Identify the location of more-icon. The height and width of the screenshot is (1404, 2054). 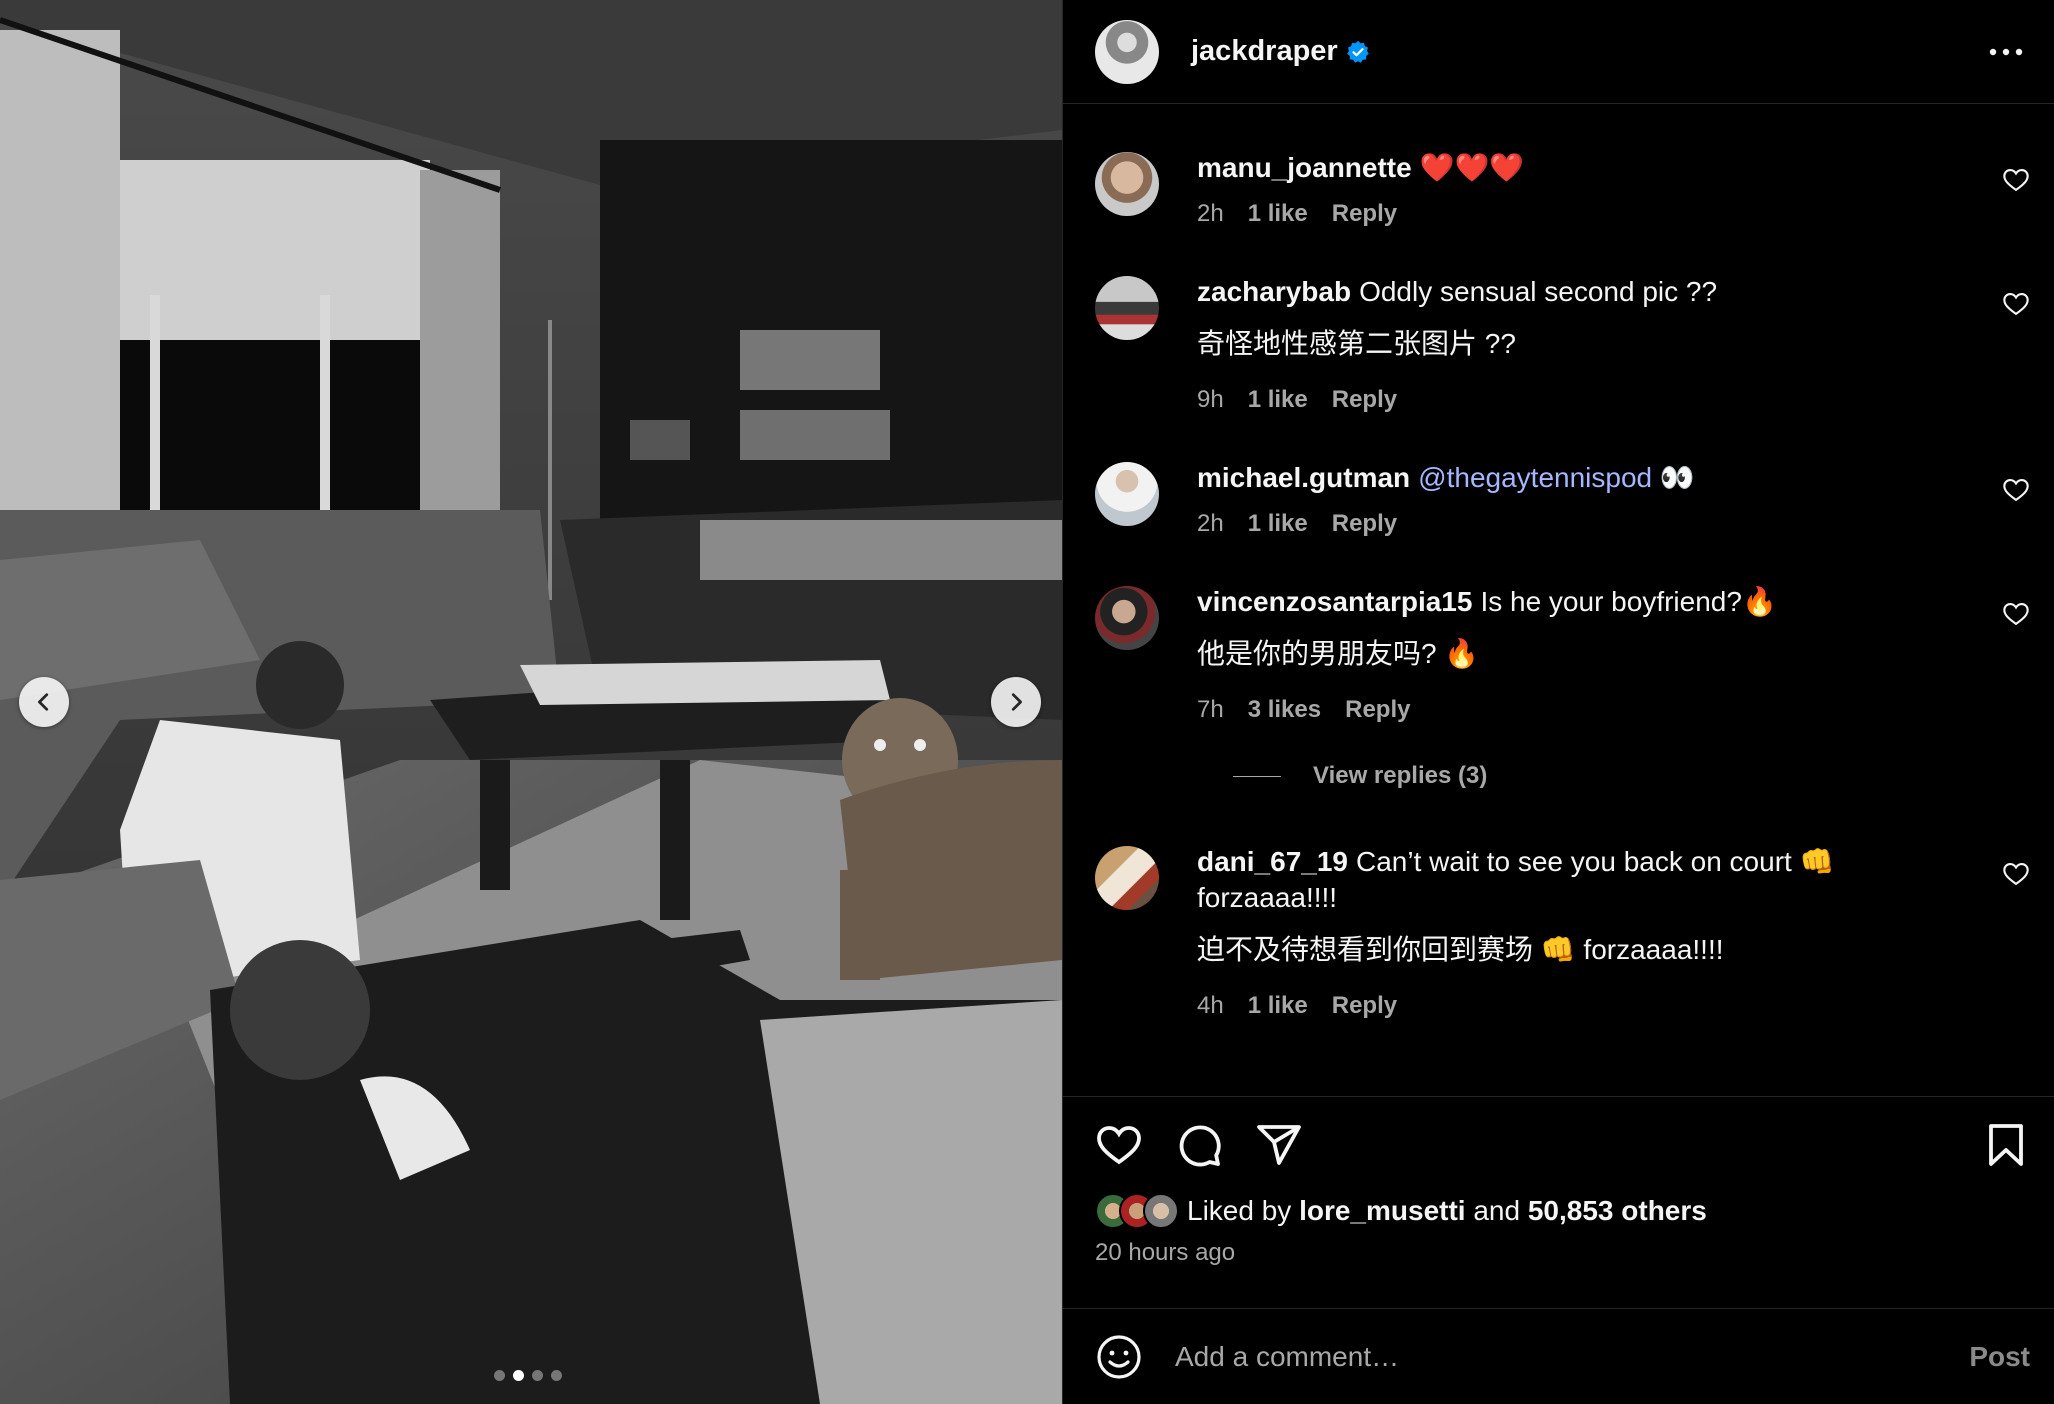
(2006, 51).